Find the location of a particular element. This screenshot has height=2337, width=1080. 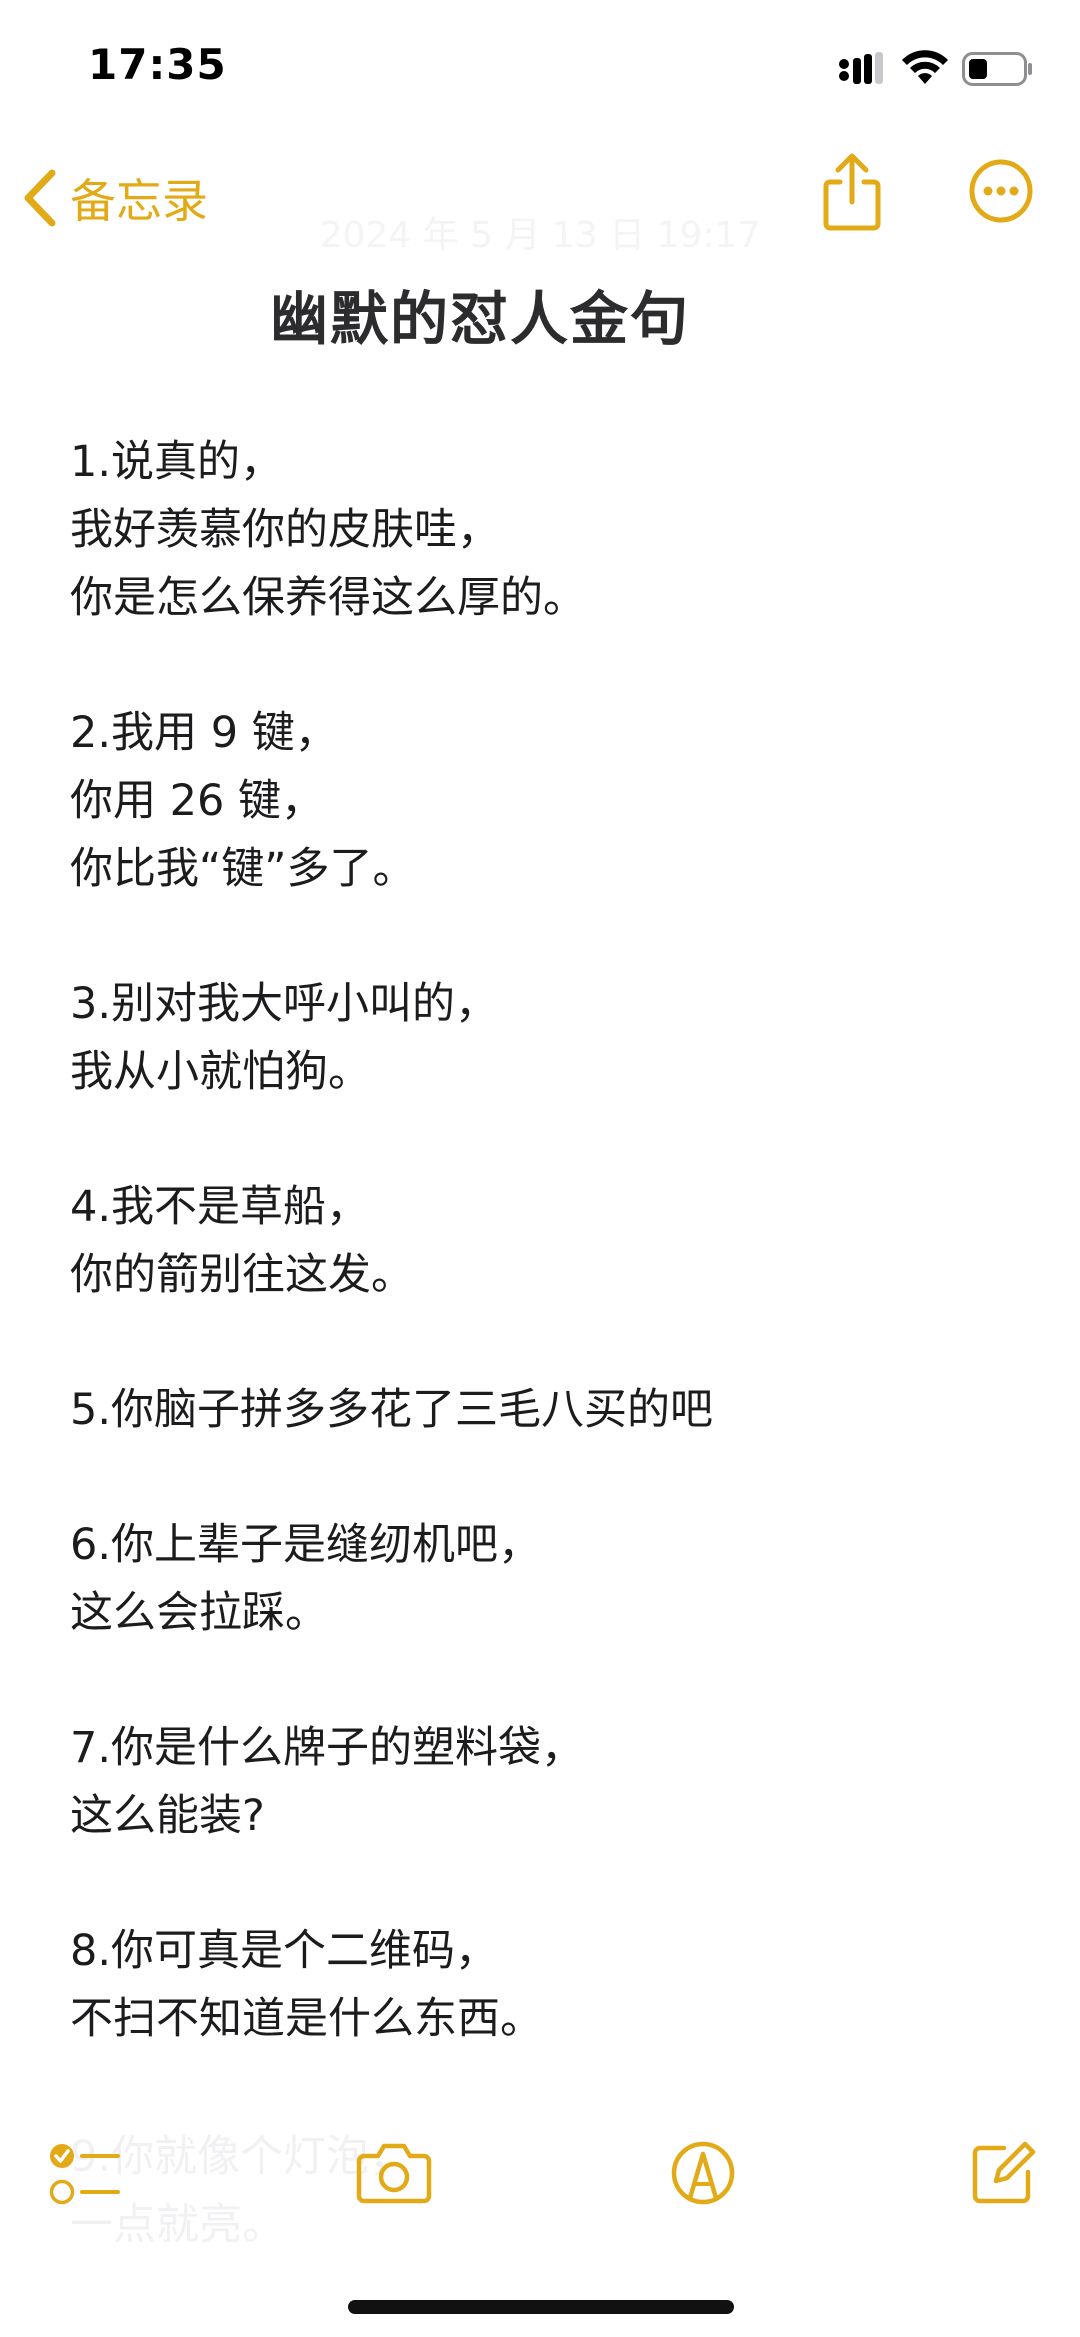

markup-pen-icon is located at coordinates (703, 2173).